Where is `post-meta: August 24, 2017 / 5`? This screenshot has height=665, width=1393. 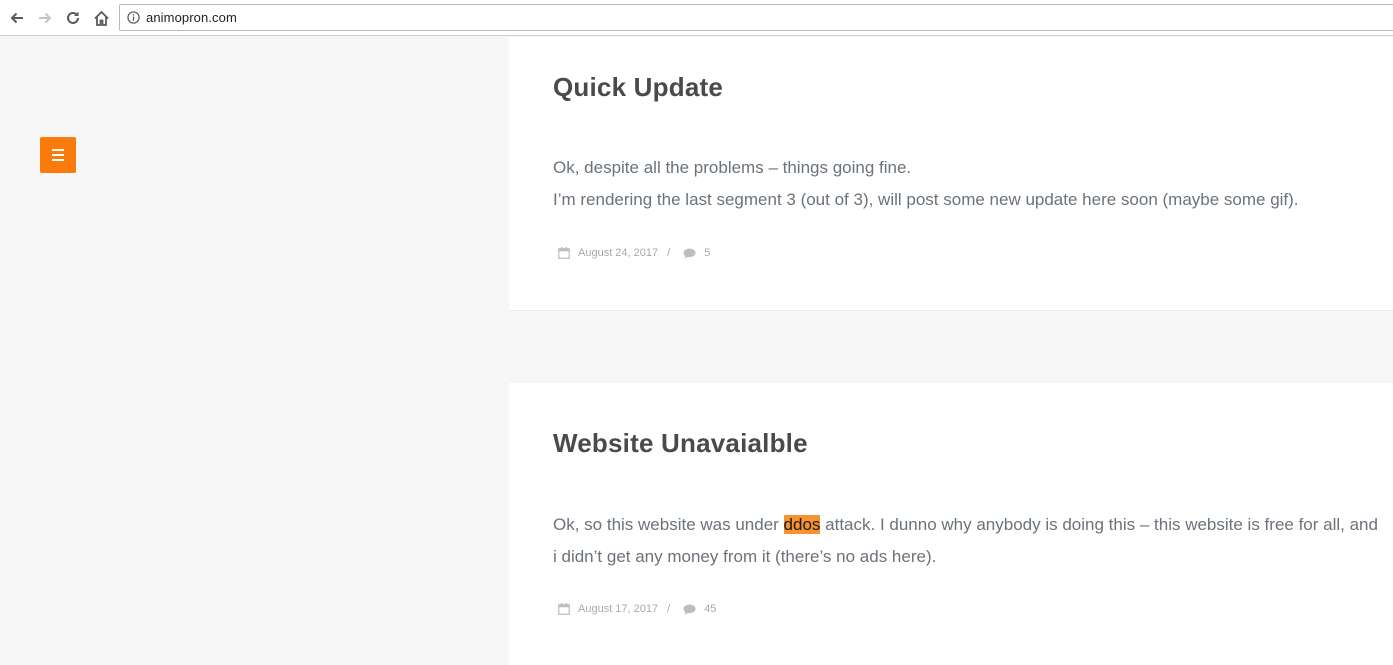 post-meta: August 24, 2017 / 5 is located at coordinates (634, 253).